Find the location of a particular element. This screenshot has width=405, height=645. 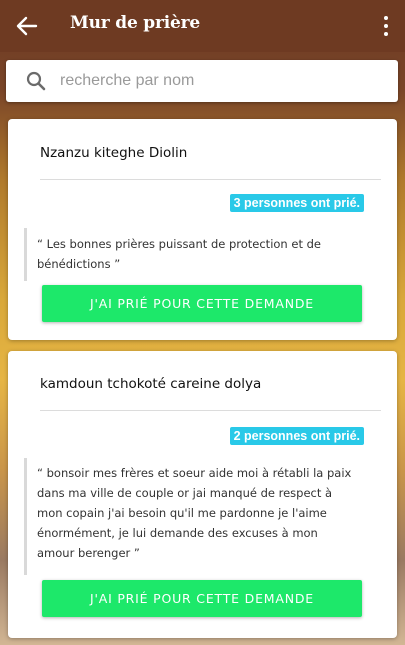

search-bar is located at coordinates (202, 81).